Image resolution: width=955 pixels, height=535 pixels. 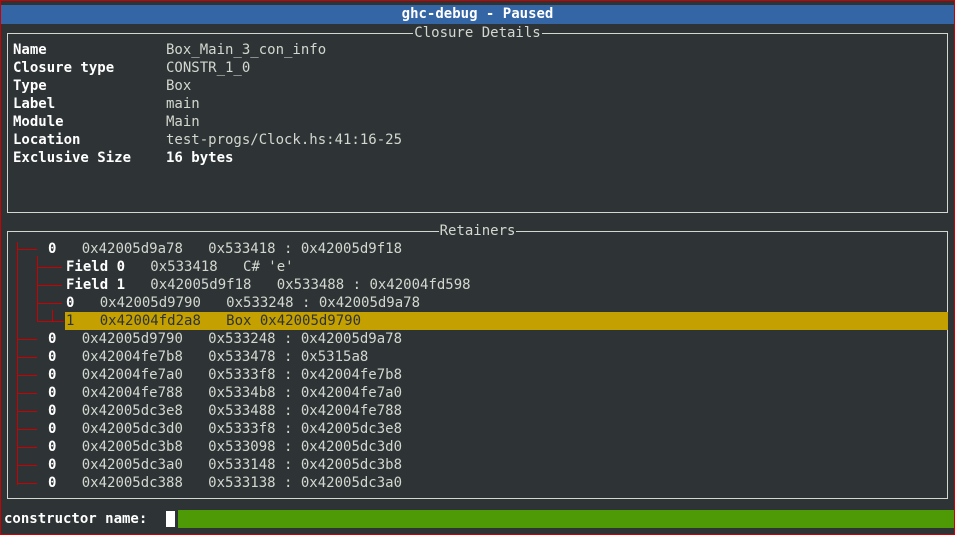 I want to click on constructor-name-label: constructor name:, so click(x=80, y=519).